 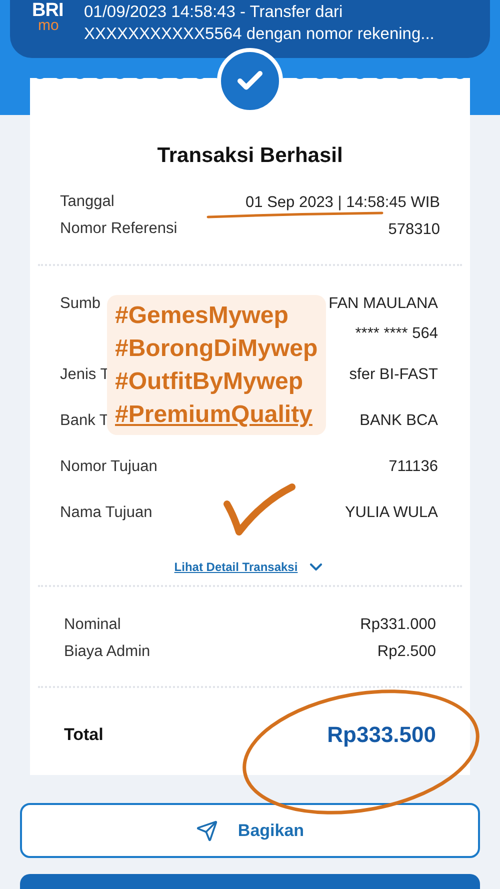 I want to click on app-logo: BRI mo, so click(x=48, y=16).